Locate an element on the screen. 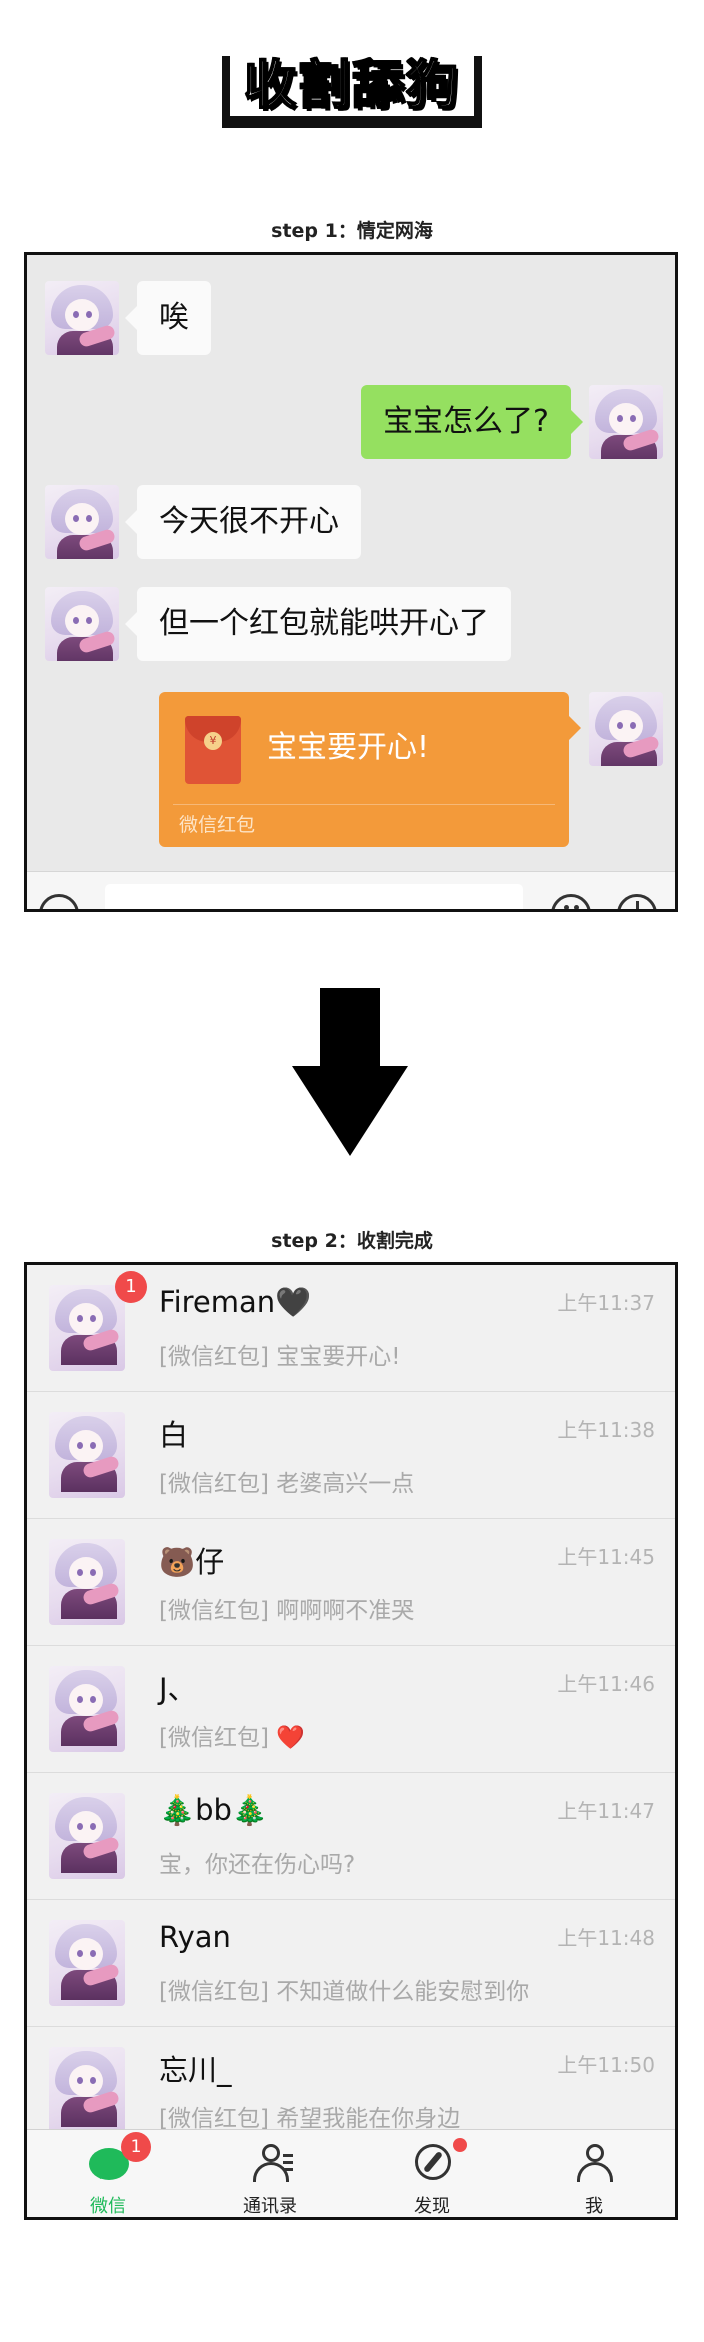 The height and width of the screenshot is (2342, 704). chat-name: 白 is located at coordinates (174, 1435).